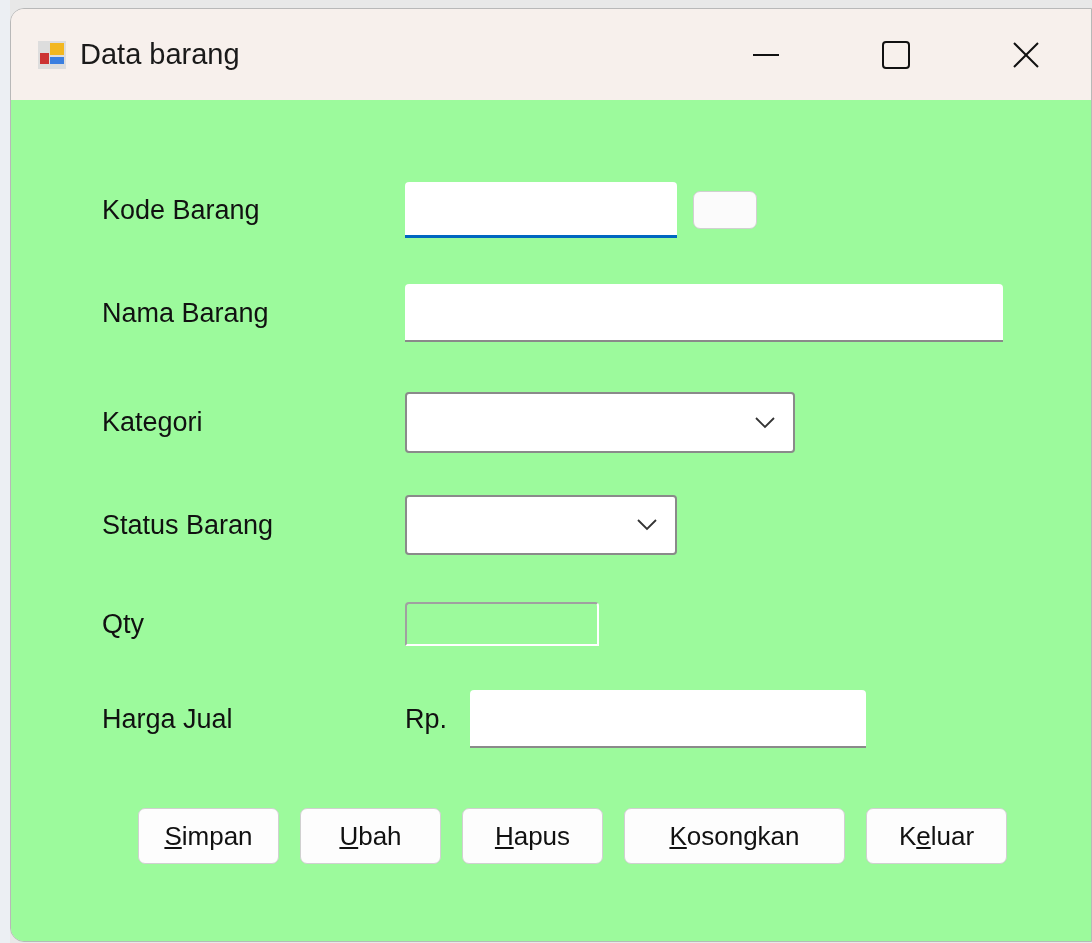 The image size is (1092, 943). I want to click on field-label: Nama Barang, so click(186, 313).